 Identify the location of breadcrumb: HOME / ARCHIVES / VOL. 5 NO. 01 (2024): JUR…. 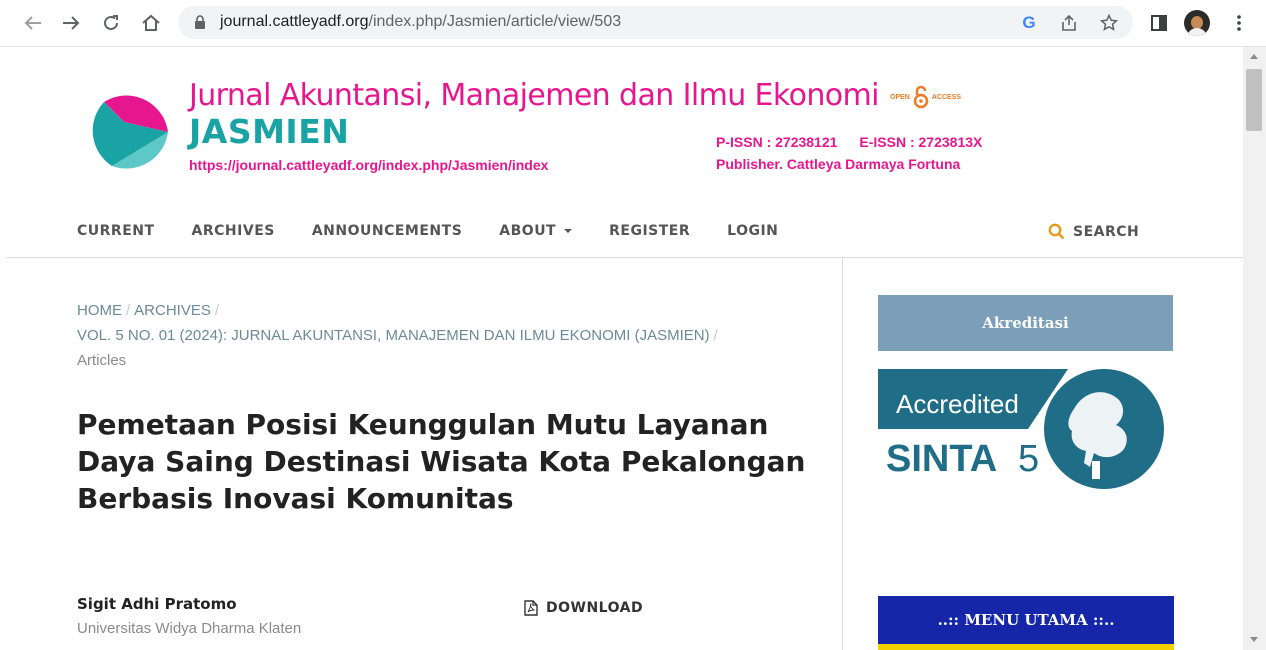
(447, 335).